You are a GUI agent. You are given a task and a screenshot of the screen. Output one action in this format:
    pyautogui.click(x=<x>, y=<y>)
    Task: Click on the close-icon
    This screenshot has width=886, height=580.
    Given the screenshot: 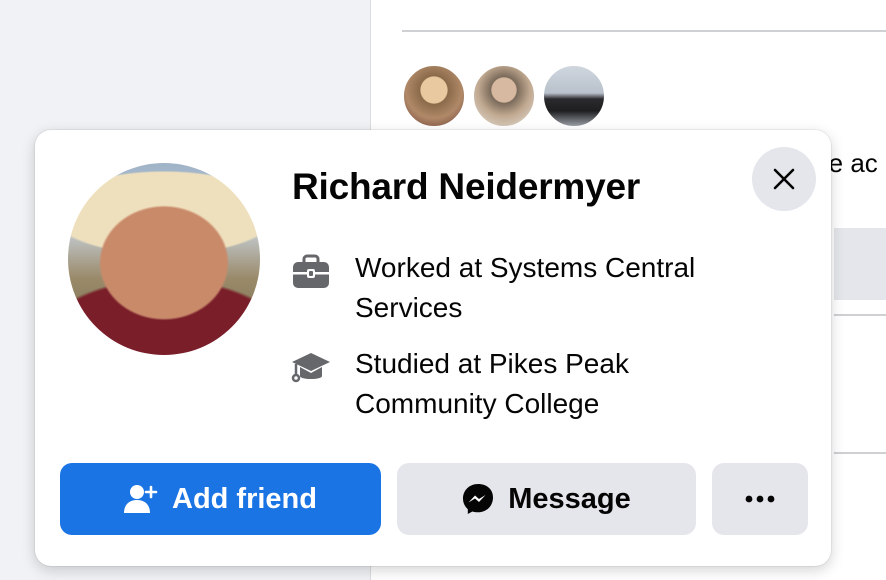 What is the action you would take?
    pyautogui.click(x=784, y=179)
    